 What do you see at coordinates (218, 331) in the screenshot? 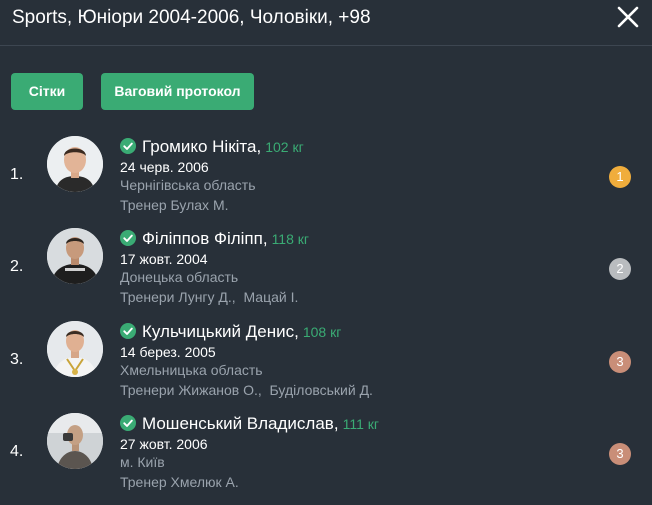
I see `athlete-name: Кульчицький Денис` at bounding box center [218, 331].